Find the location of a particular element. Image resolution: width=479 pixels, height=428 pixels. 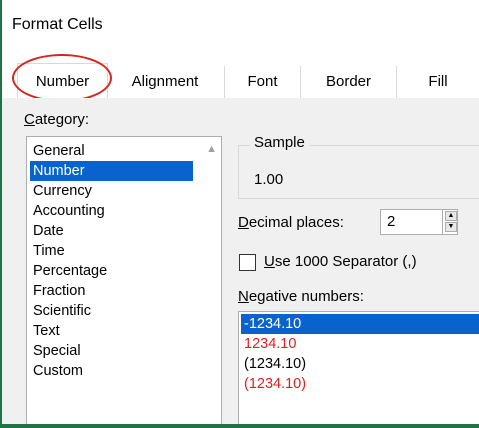

category-item-custom: Custom is located at coordinates (111, 371).